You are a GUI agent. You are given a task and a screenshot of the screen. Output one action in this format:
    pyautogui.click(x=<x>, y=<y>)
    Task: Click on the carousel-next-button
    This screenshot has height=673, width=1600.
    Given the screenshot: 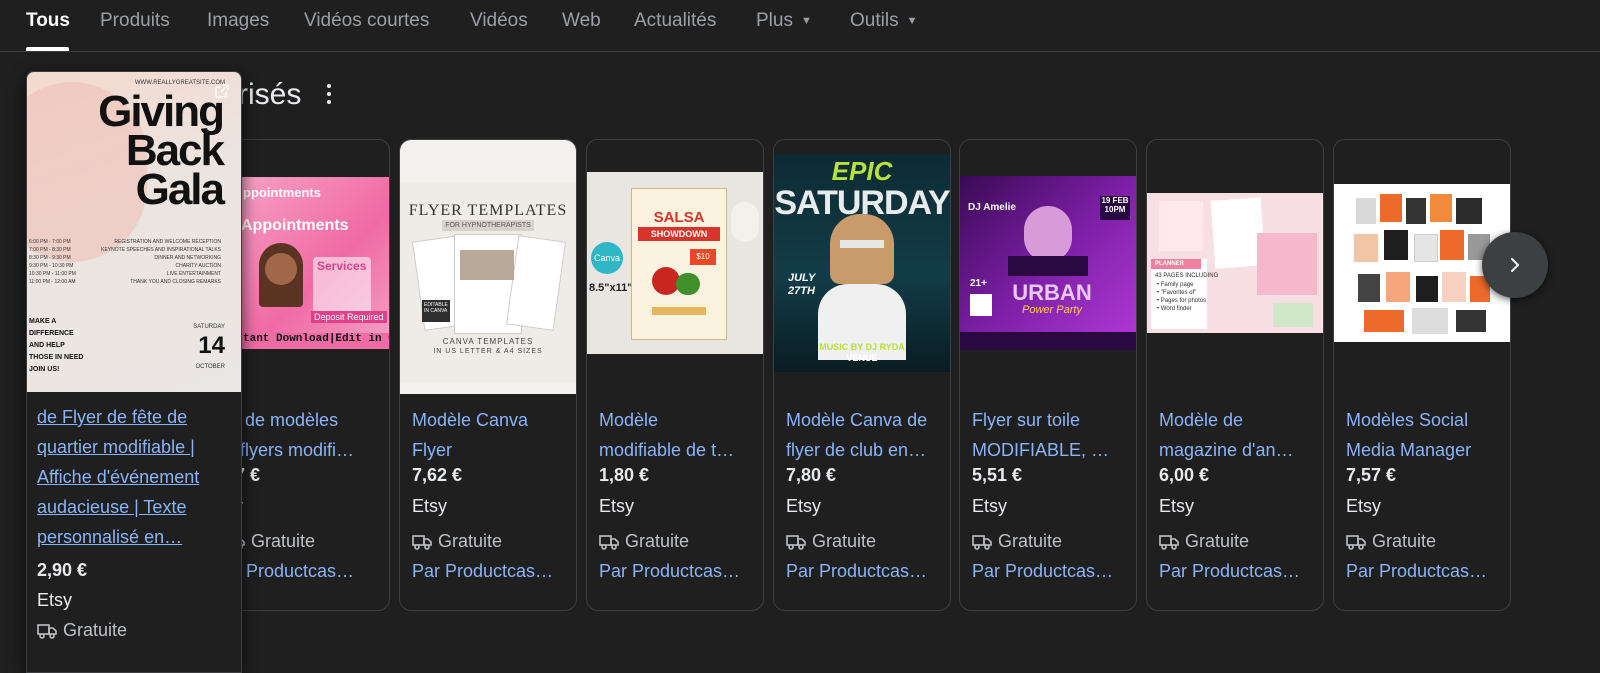 What is the action you would take?
    pyautogui.click(x=1515, y=265)
    